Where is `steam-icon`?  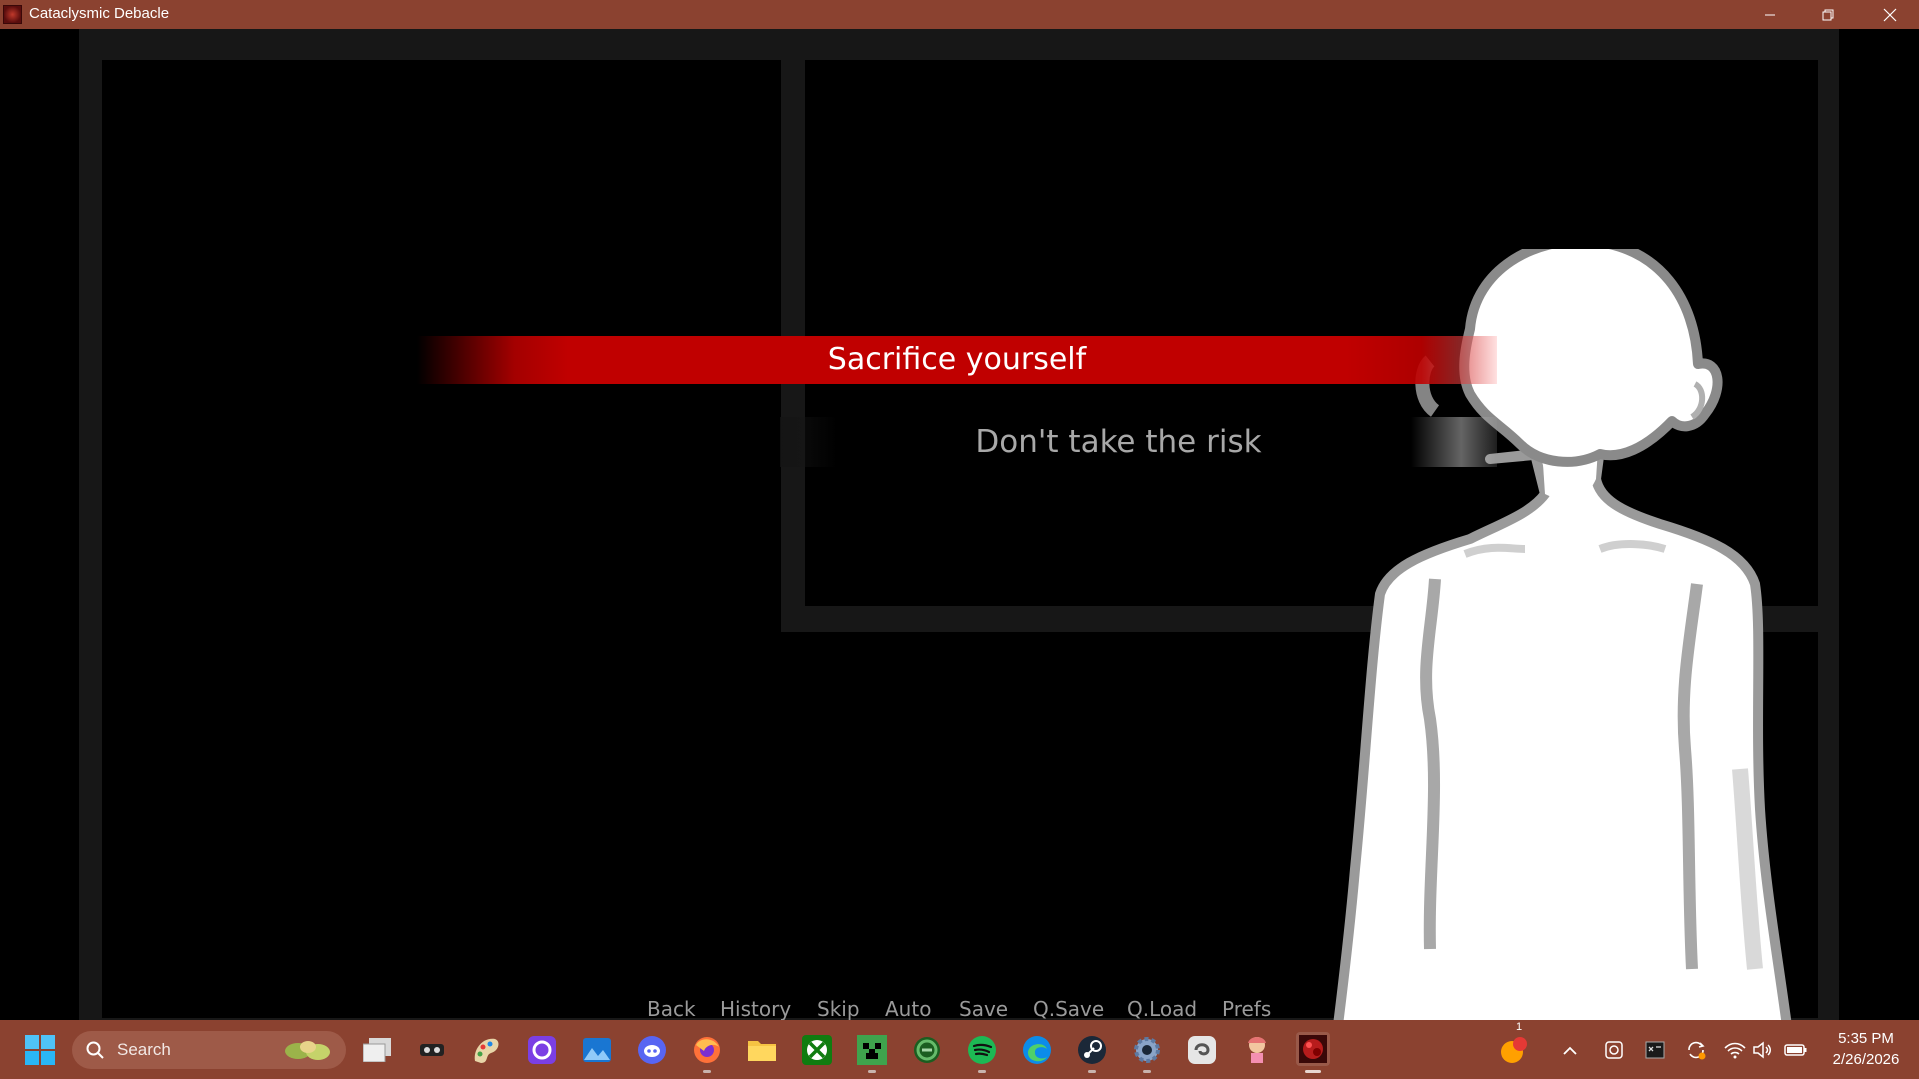
steam-icon is located at coordinates (1092, 1050).